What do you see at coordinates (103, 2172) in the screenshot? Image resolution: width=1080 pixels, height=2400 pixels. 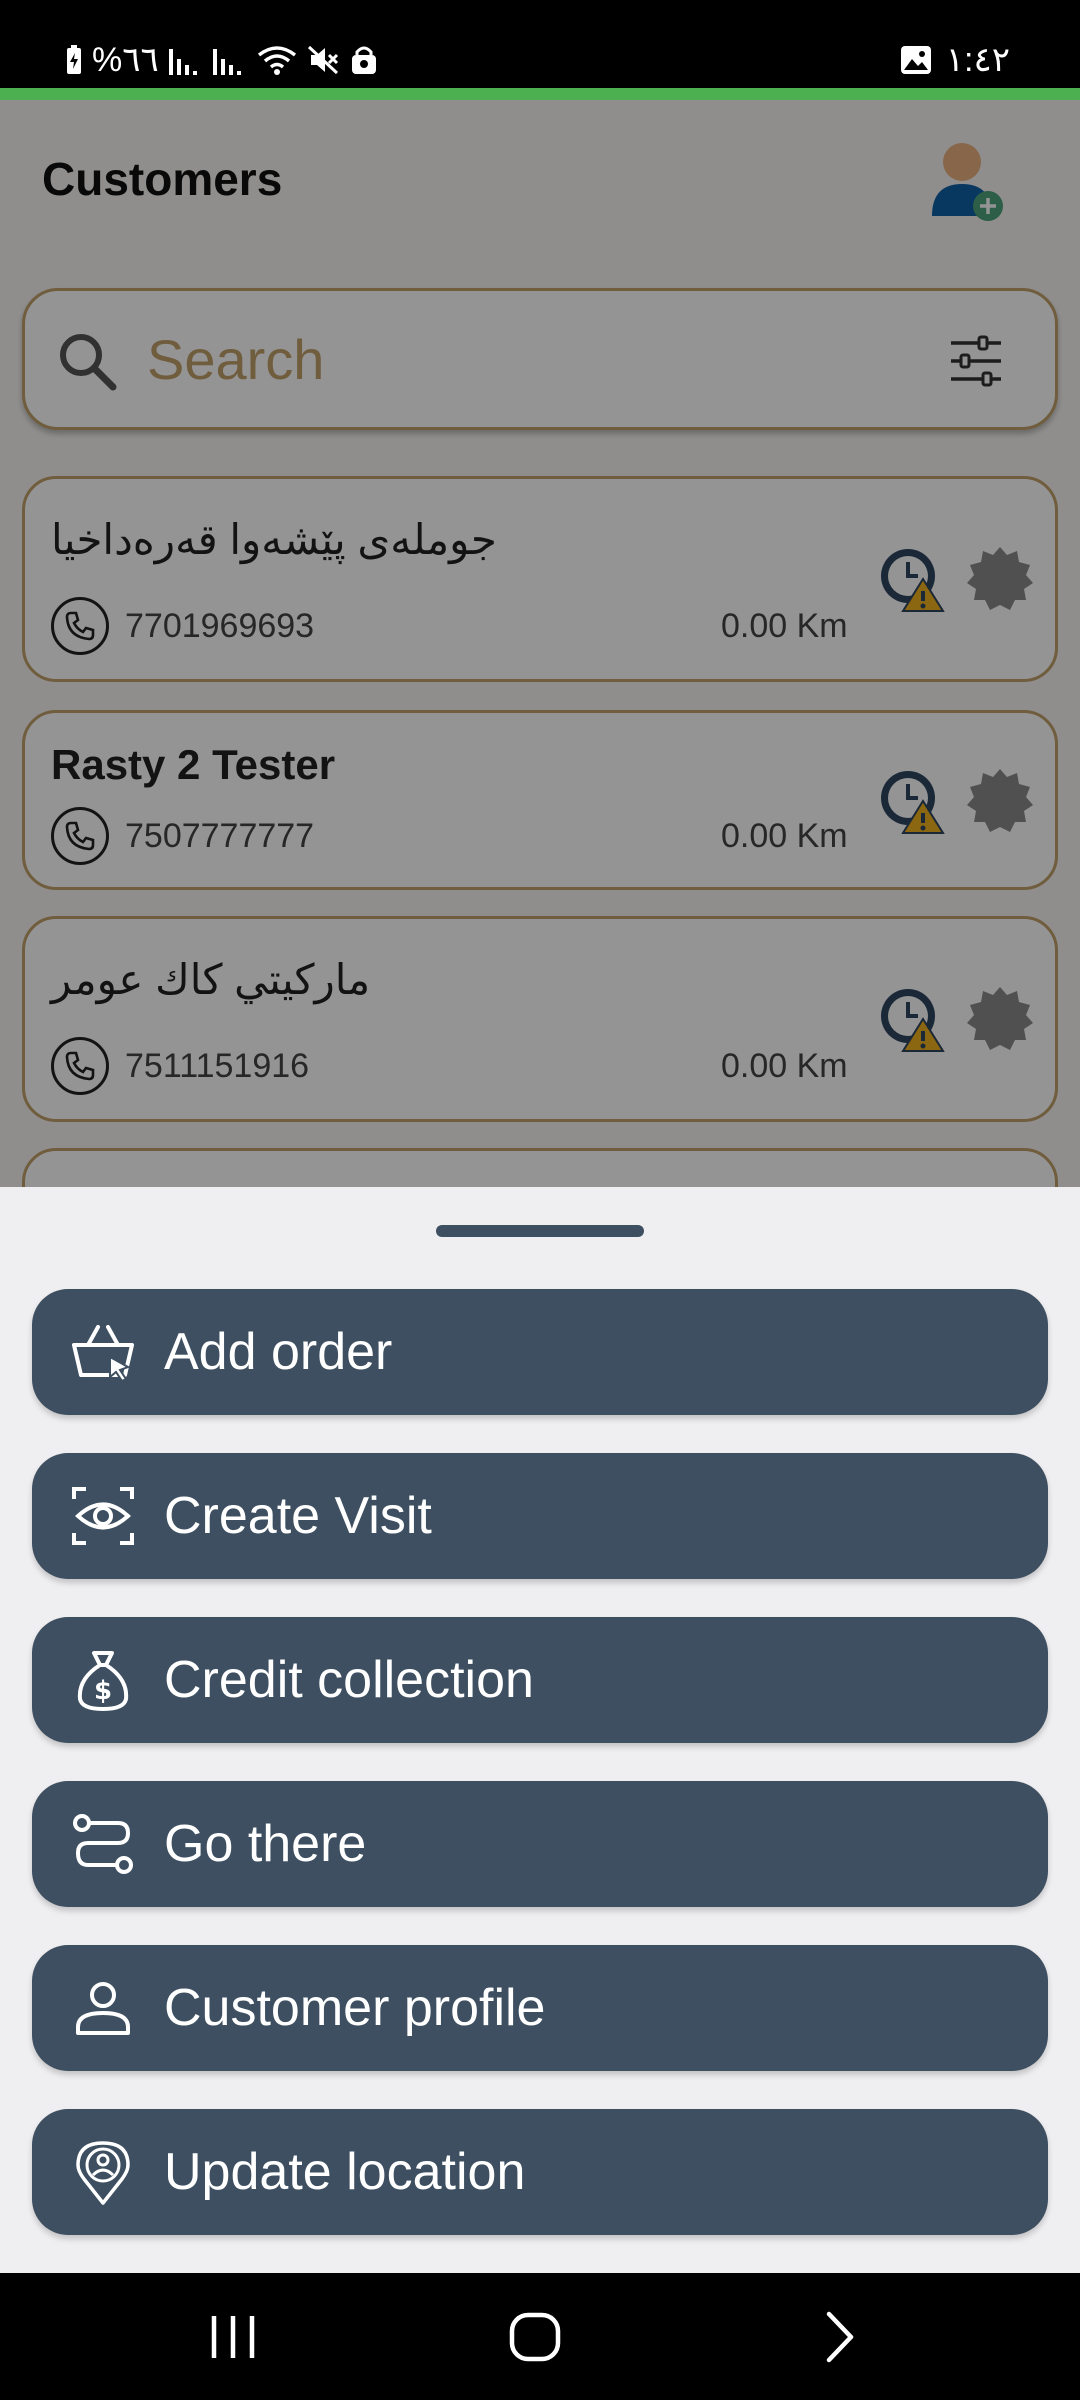 I see `location-pin-icon` at bounding box center [103, 2172].